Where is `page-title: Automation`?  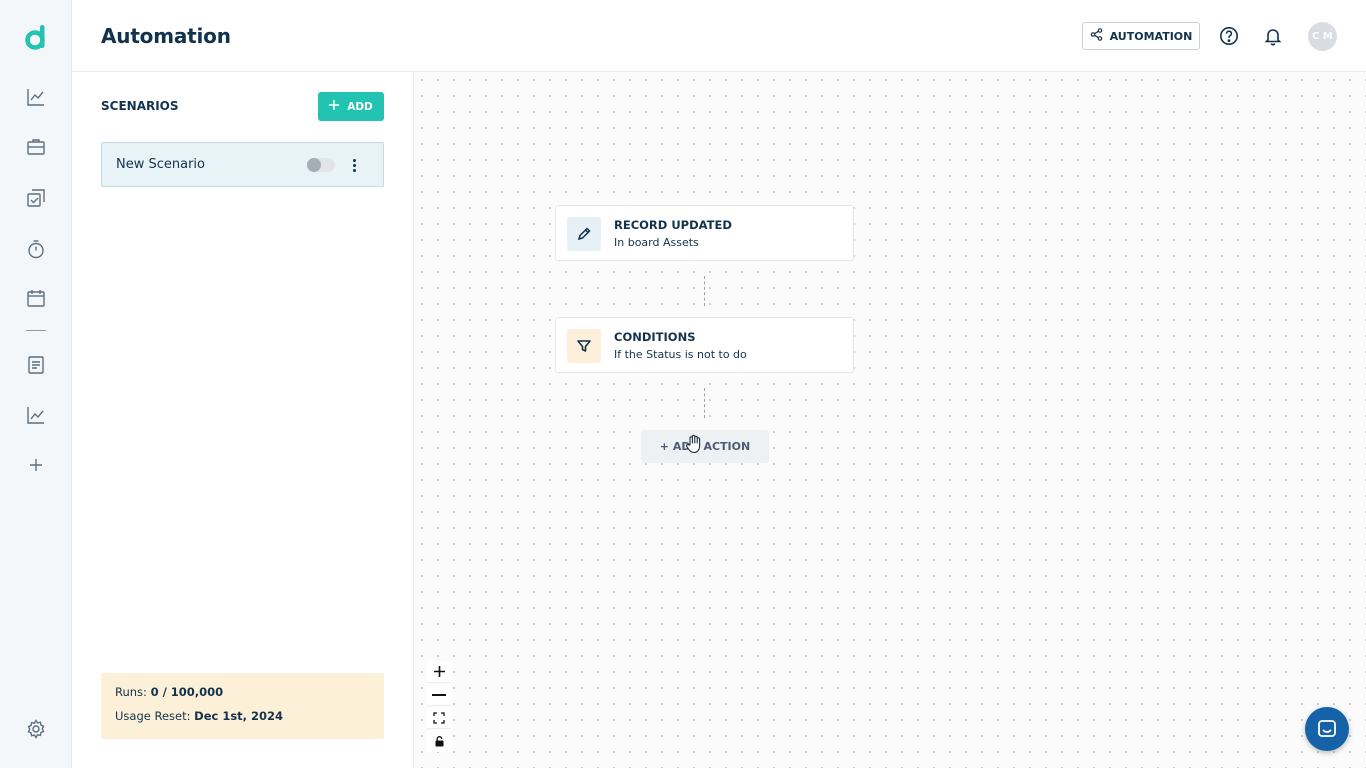 page-title: Automation is located at coordinates (166, 36).